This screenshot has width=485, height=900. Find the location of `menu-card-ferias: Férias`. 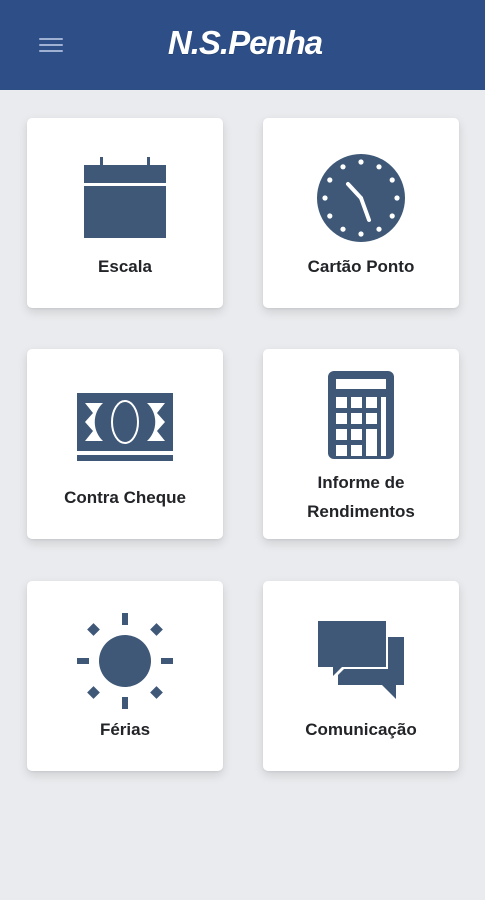

menu-card-ferias: Férias is located at coordinates (125, 676).